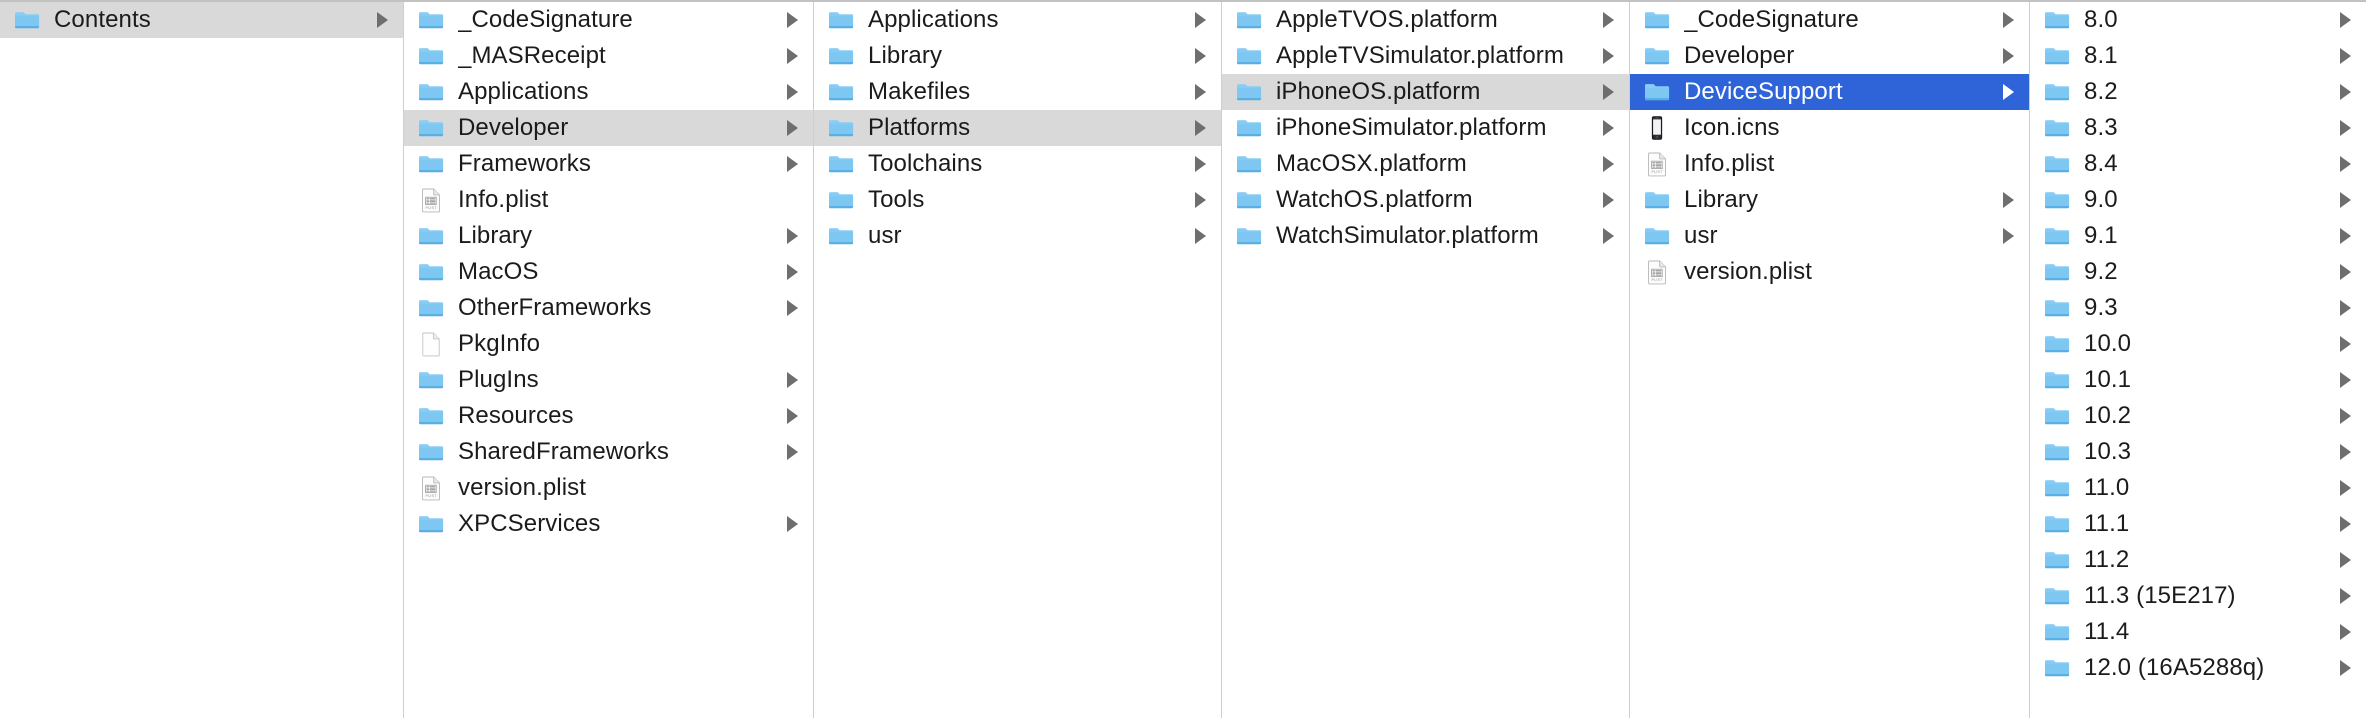 This screenshot has width=2366, height=718. I want to click on file-row: iPhoneOS.platform, so click(1425, 92).